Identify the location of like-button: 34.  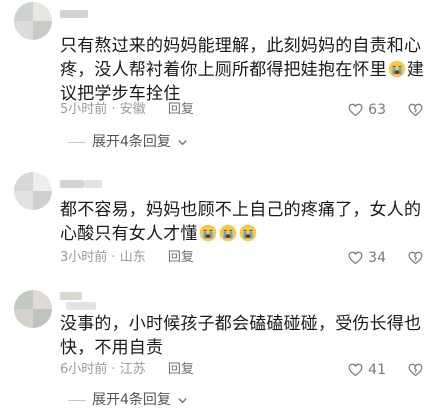
(366, 257).